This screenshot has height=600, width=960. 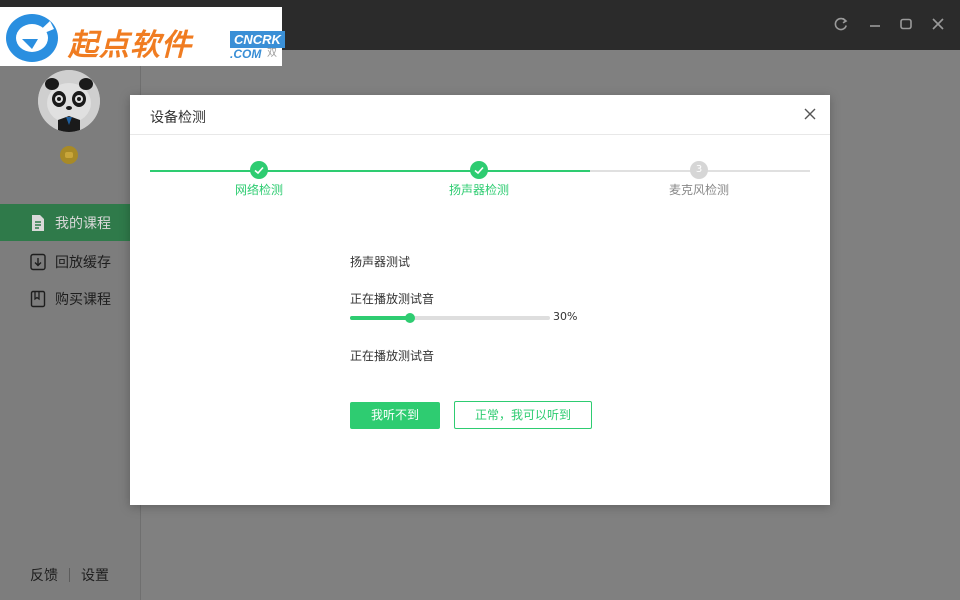 I want to click on avatar, so click(x=69, y=101).